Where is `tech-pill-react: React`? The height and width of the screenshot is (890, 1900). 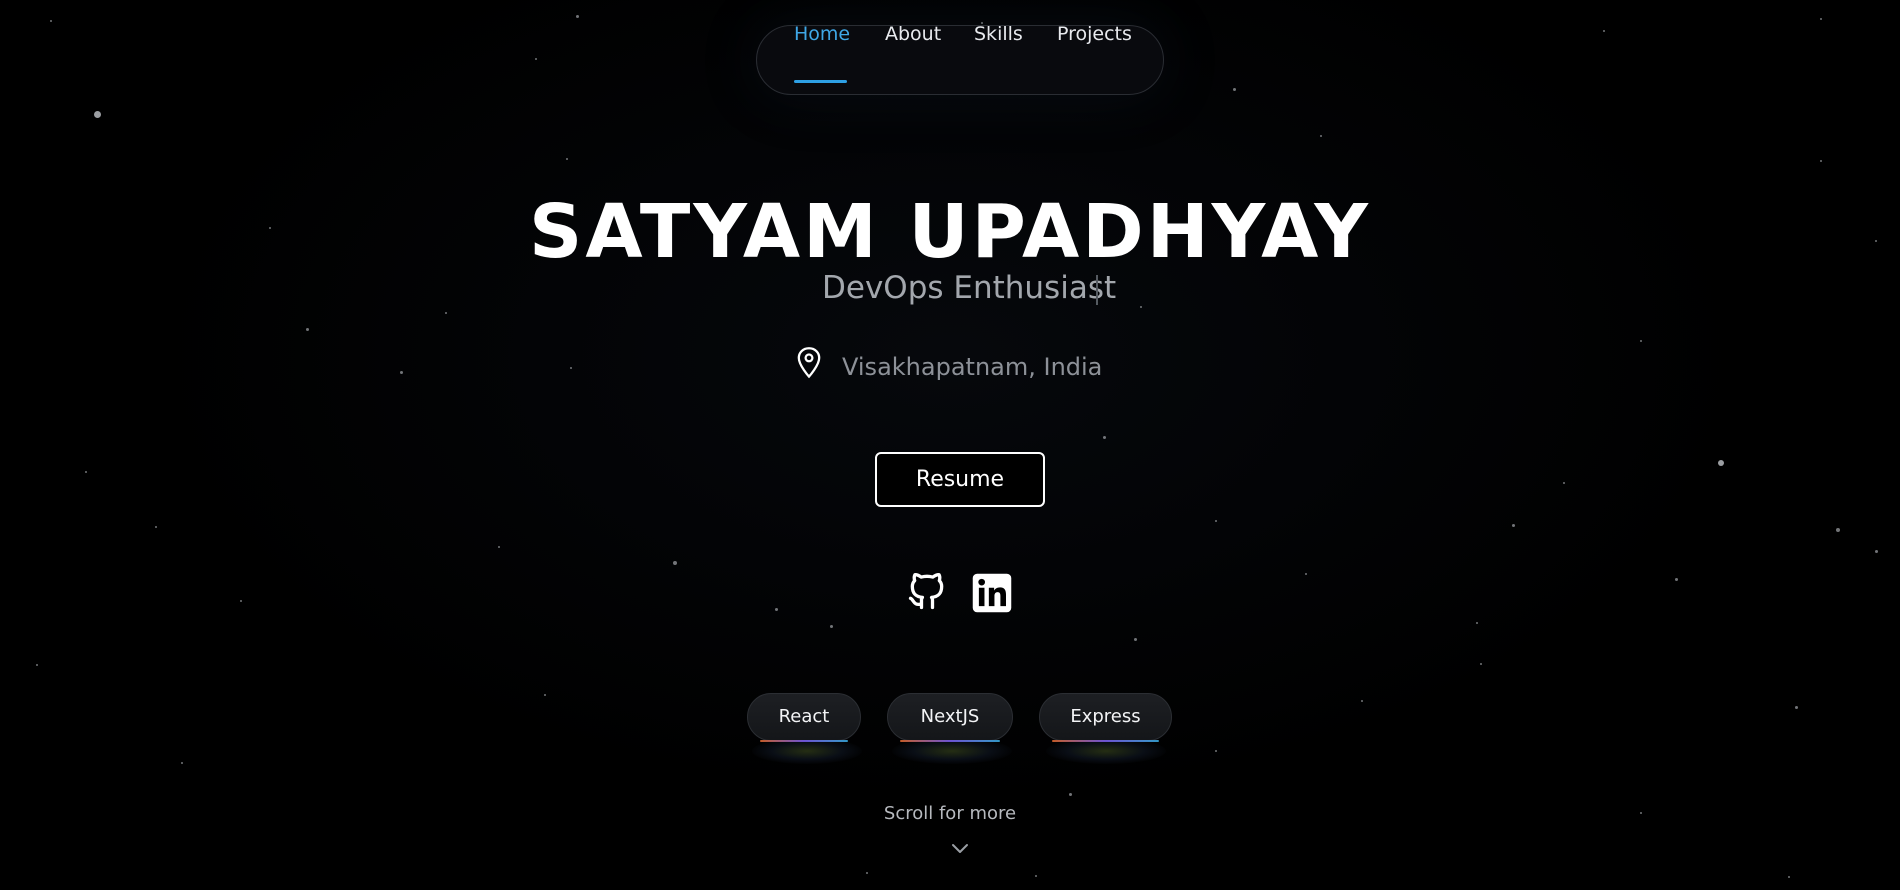
tech-pill-react: React is located at coordinates (804, 717).